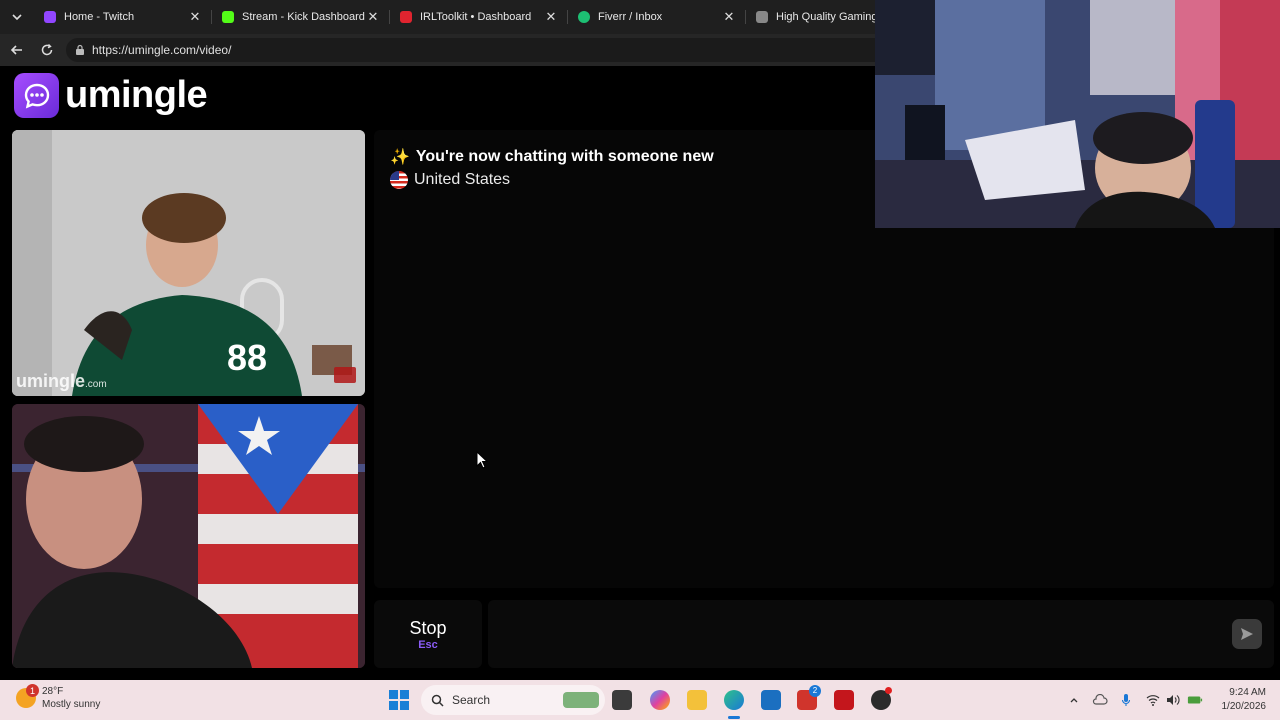 The height and width of the screenshot is (720, 1280). I want to click on copilot-icon, so click(660, 700).